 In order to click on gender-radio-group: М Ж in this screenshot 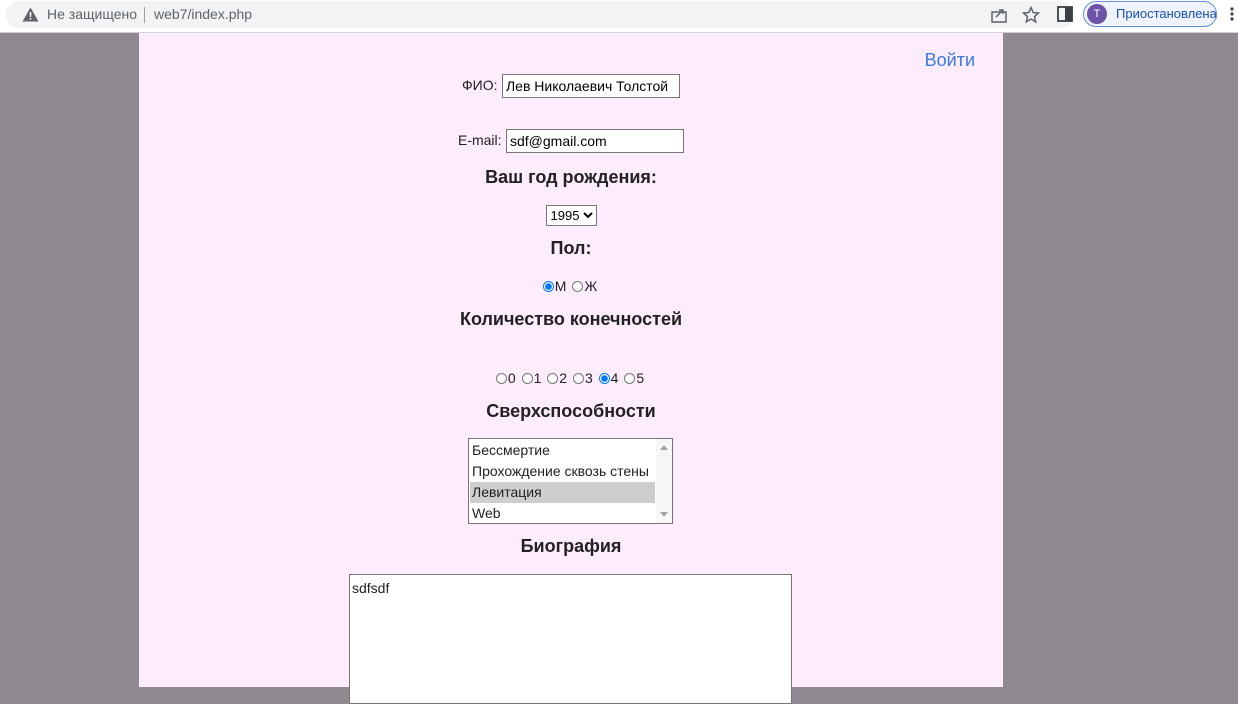, I will do `click(571, 286)`.